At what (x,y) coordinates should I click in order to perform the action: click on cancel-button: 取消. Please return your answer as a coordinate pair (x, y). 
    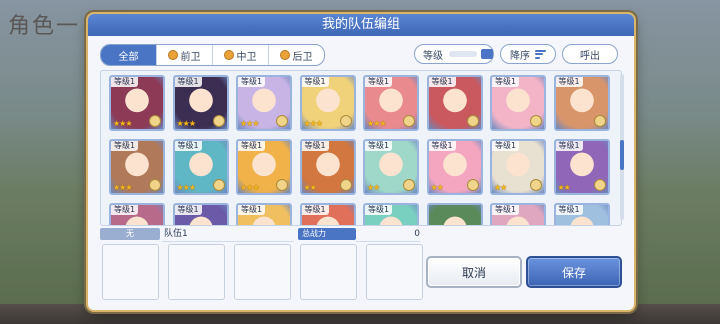
    Looking at the image, I should click on (474, 272).